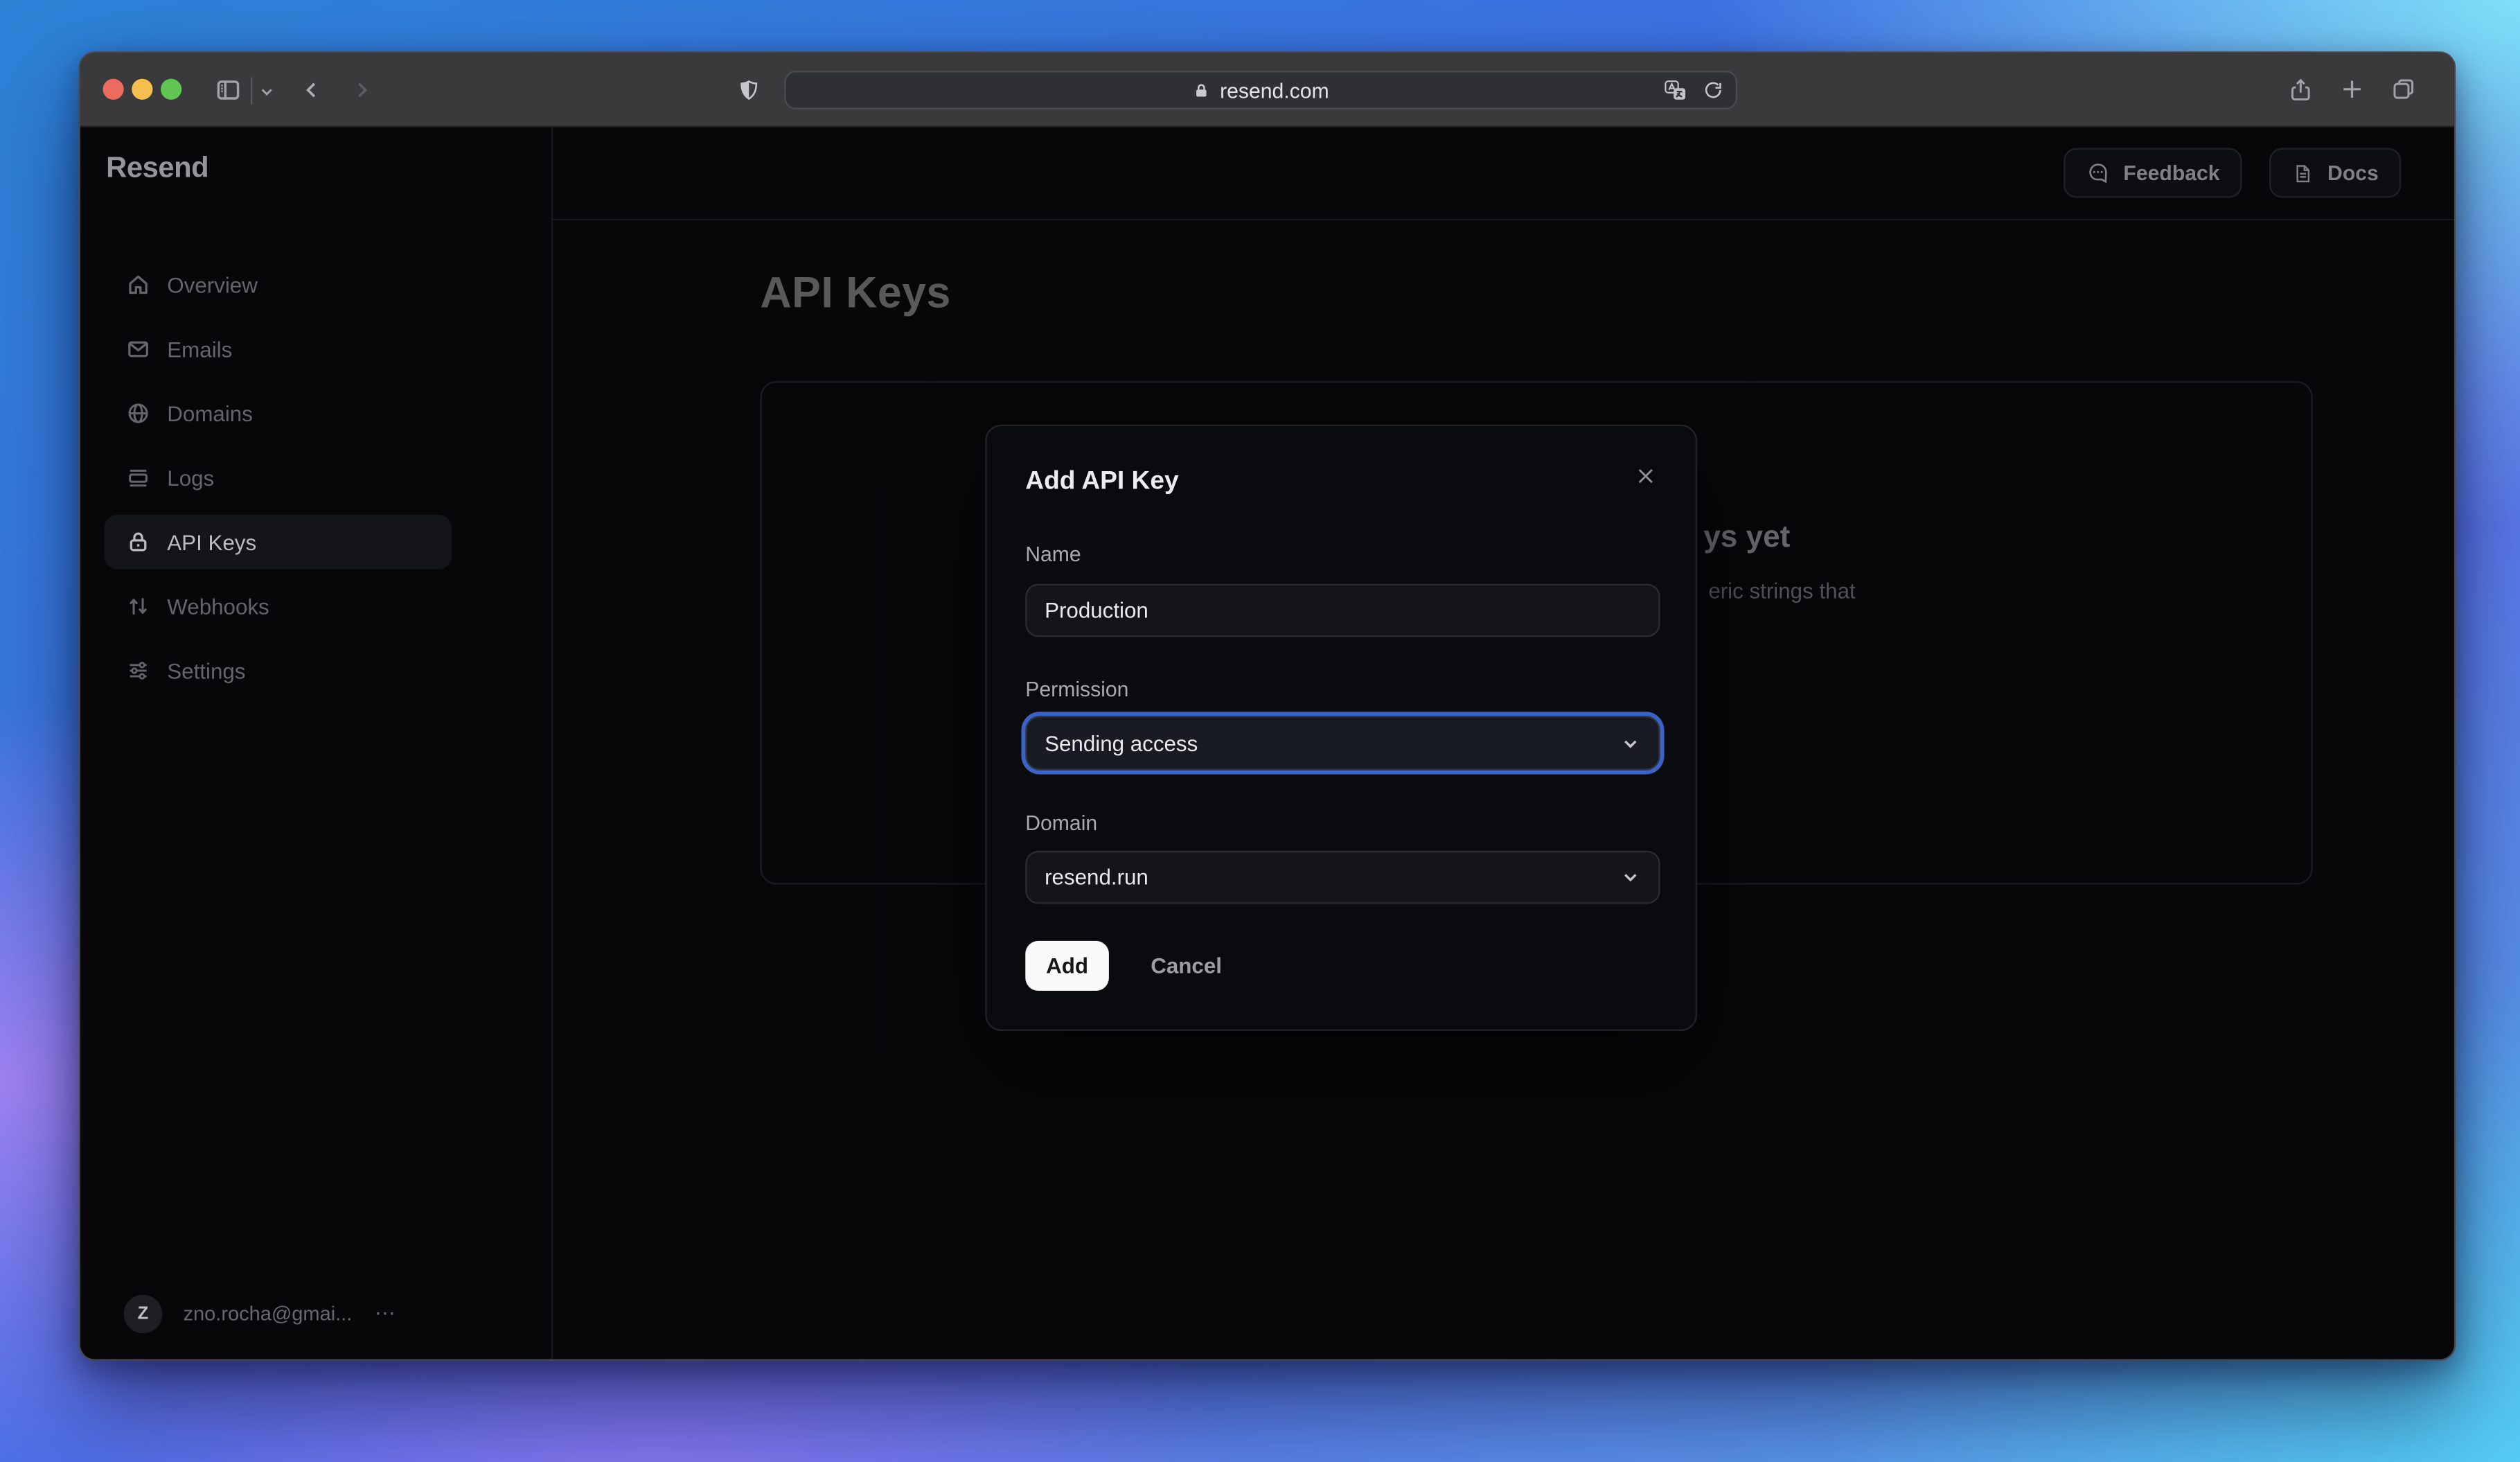 This screenshot has height=1462, width=2520. Describe the element at coordinates (142, 89) in the screenshot. I see `minimize-window-button` at that location.